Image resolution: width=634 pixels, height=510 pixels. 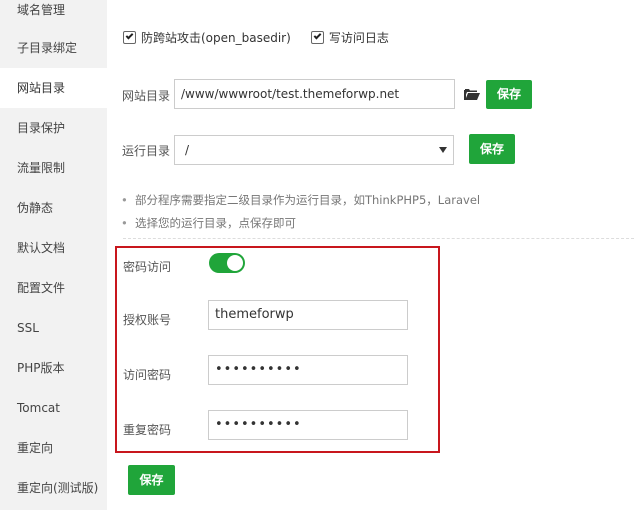 What do you see at coordinates (443, 150) in the screenshot?
I see `chevron-down-icon` at bounding box center [443, 150].